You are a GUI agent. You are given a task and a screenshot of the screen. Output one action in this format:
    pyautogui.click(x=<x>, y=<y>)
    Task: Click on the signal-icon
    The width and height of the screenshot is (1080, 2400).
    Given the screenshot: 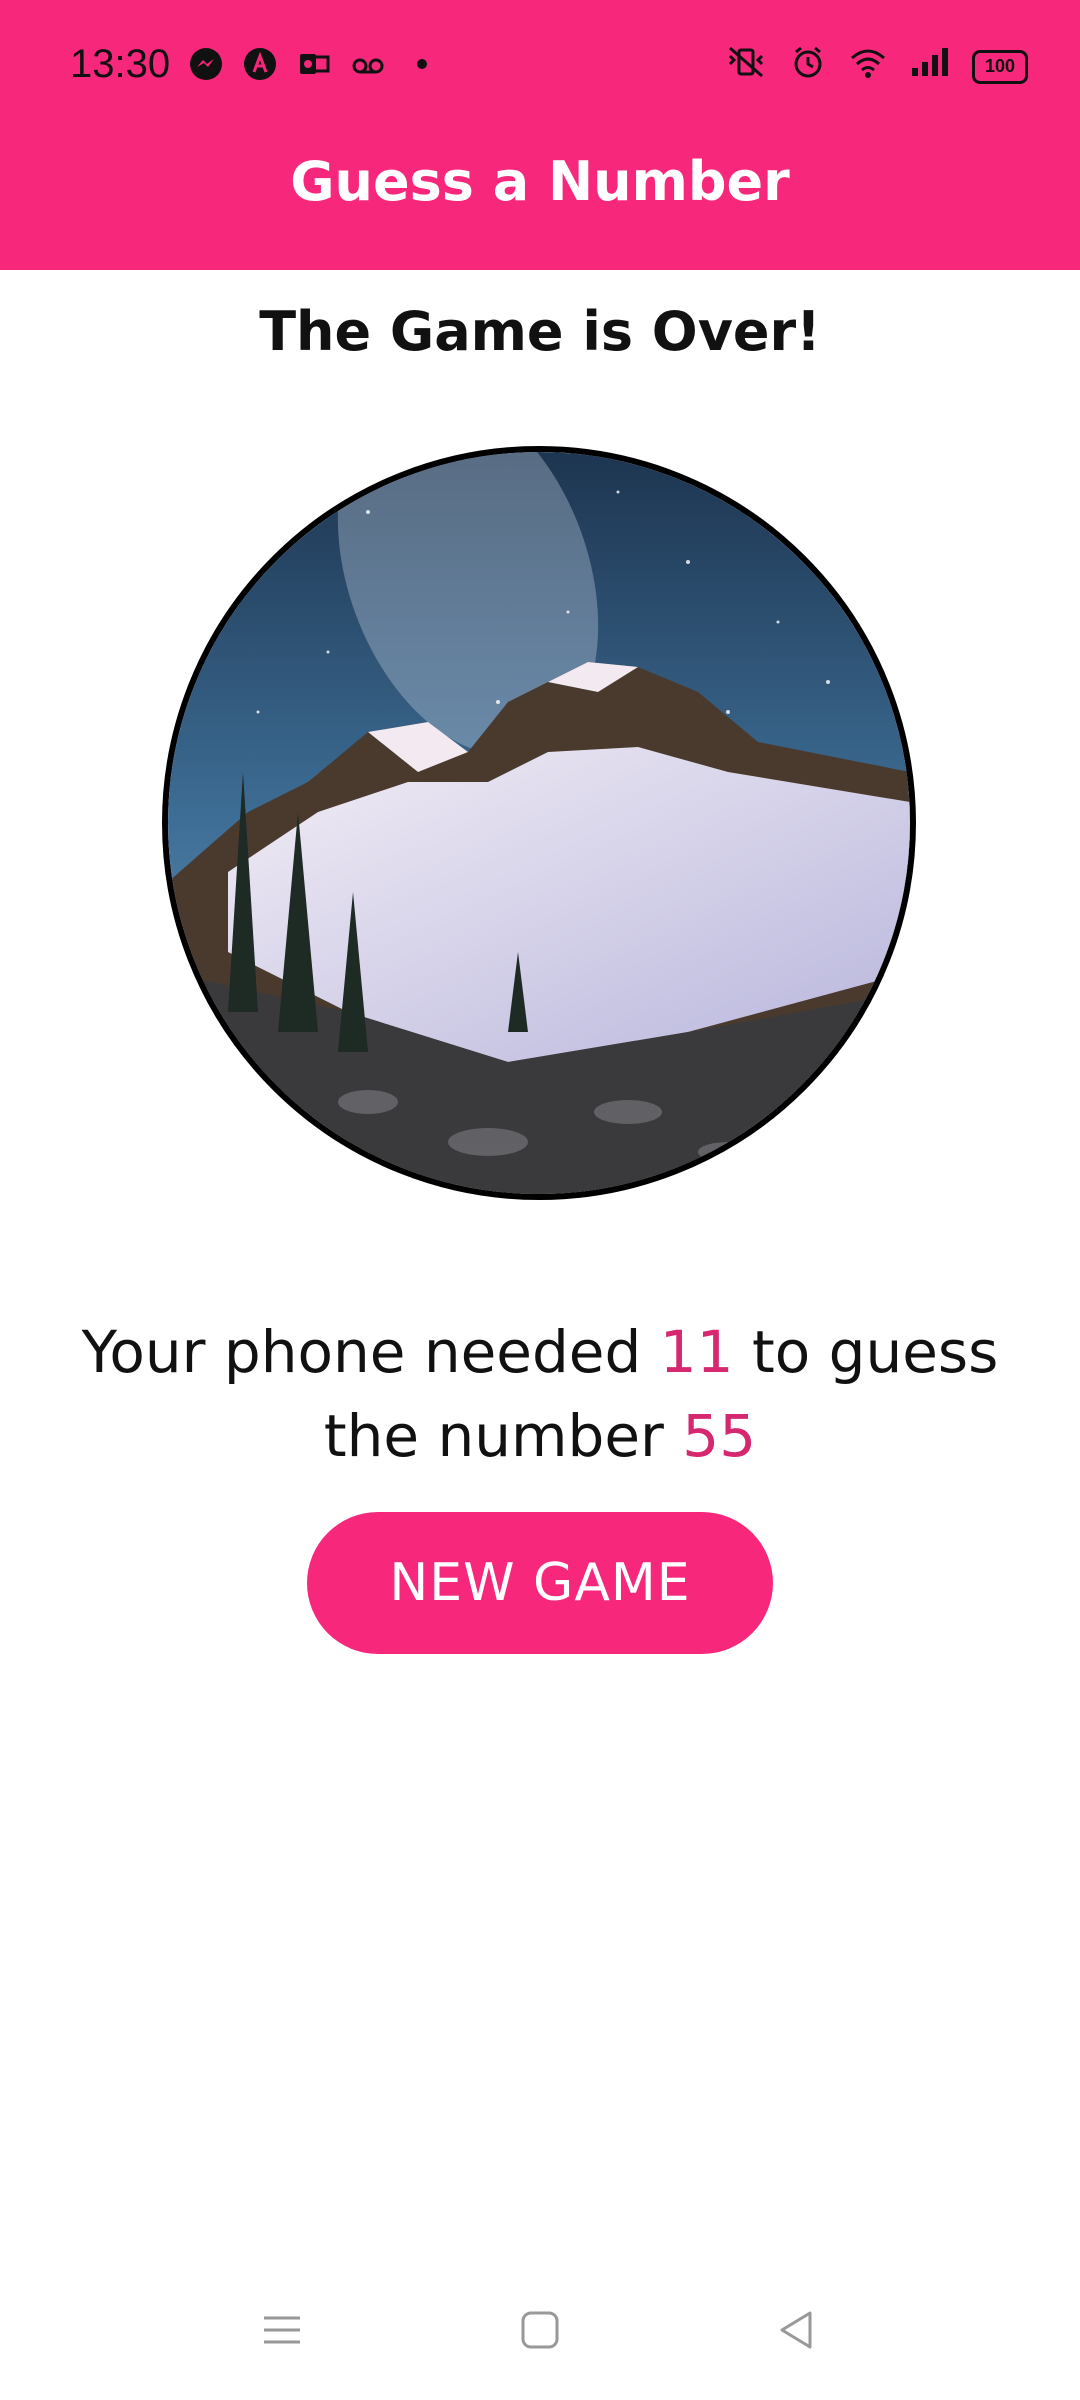 What is the action you would take?
    pyautogui.click(x=930, y=66)
    